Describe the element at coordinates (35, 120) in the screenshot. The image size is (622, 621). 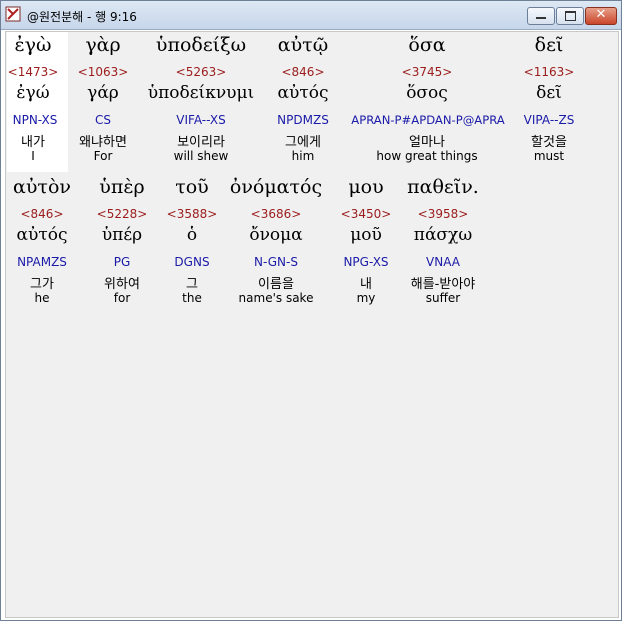
I see `parsing-code: NPN-XS` at that location.